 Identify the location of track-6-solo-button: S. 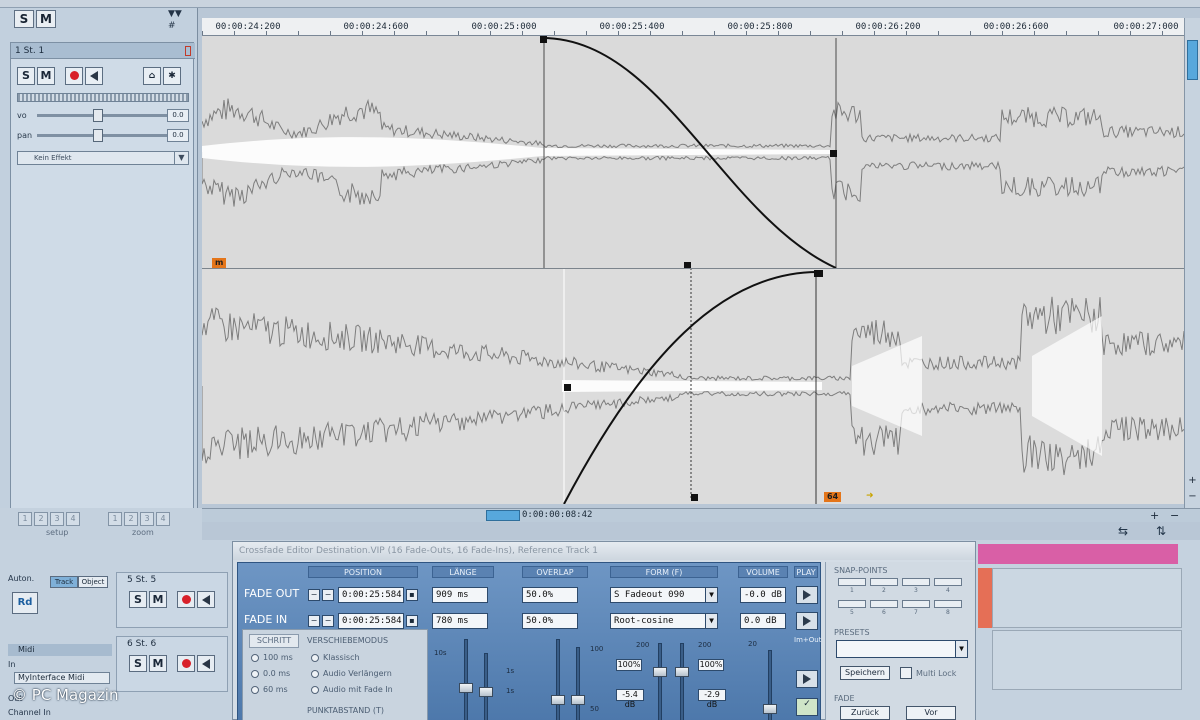
(138, 663).